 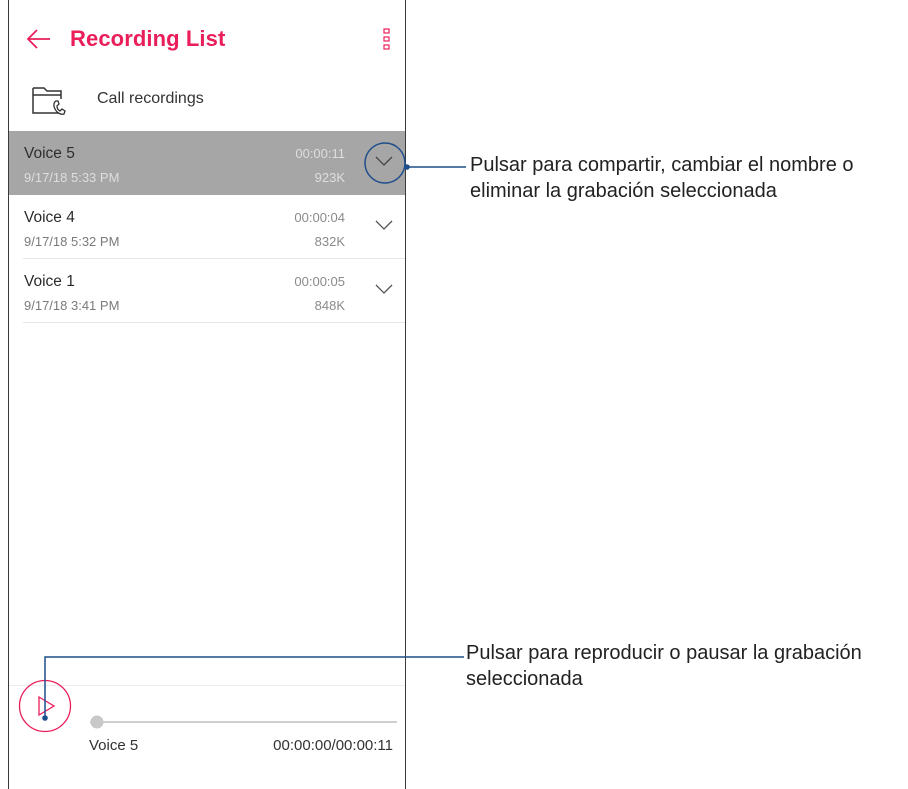 What do you see at coordinates (49, 101) in the screenshot?
I see `phone-folder-icon` at bounding box center [49, 101].